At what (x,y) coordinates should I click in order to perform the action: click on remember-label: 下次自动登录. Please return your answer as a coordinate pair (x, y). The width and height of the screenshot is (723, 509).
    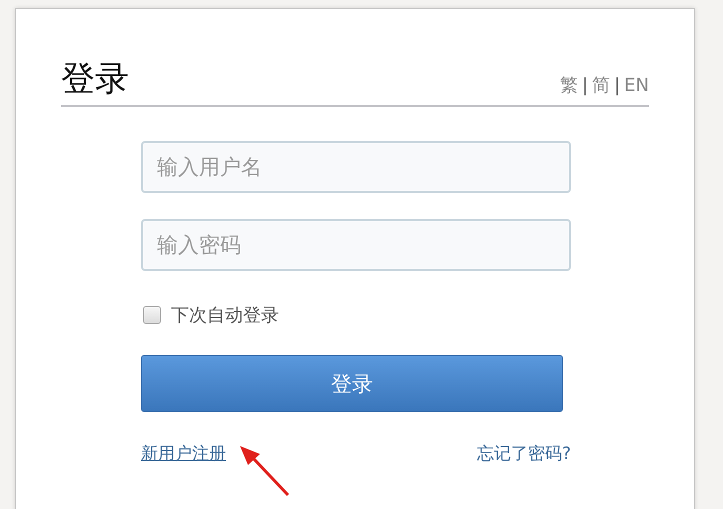
    Looking at the image, I should click on (225, 315).